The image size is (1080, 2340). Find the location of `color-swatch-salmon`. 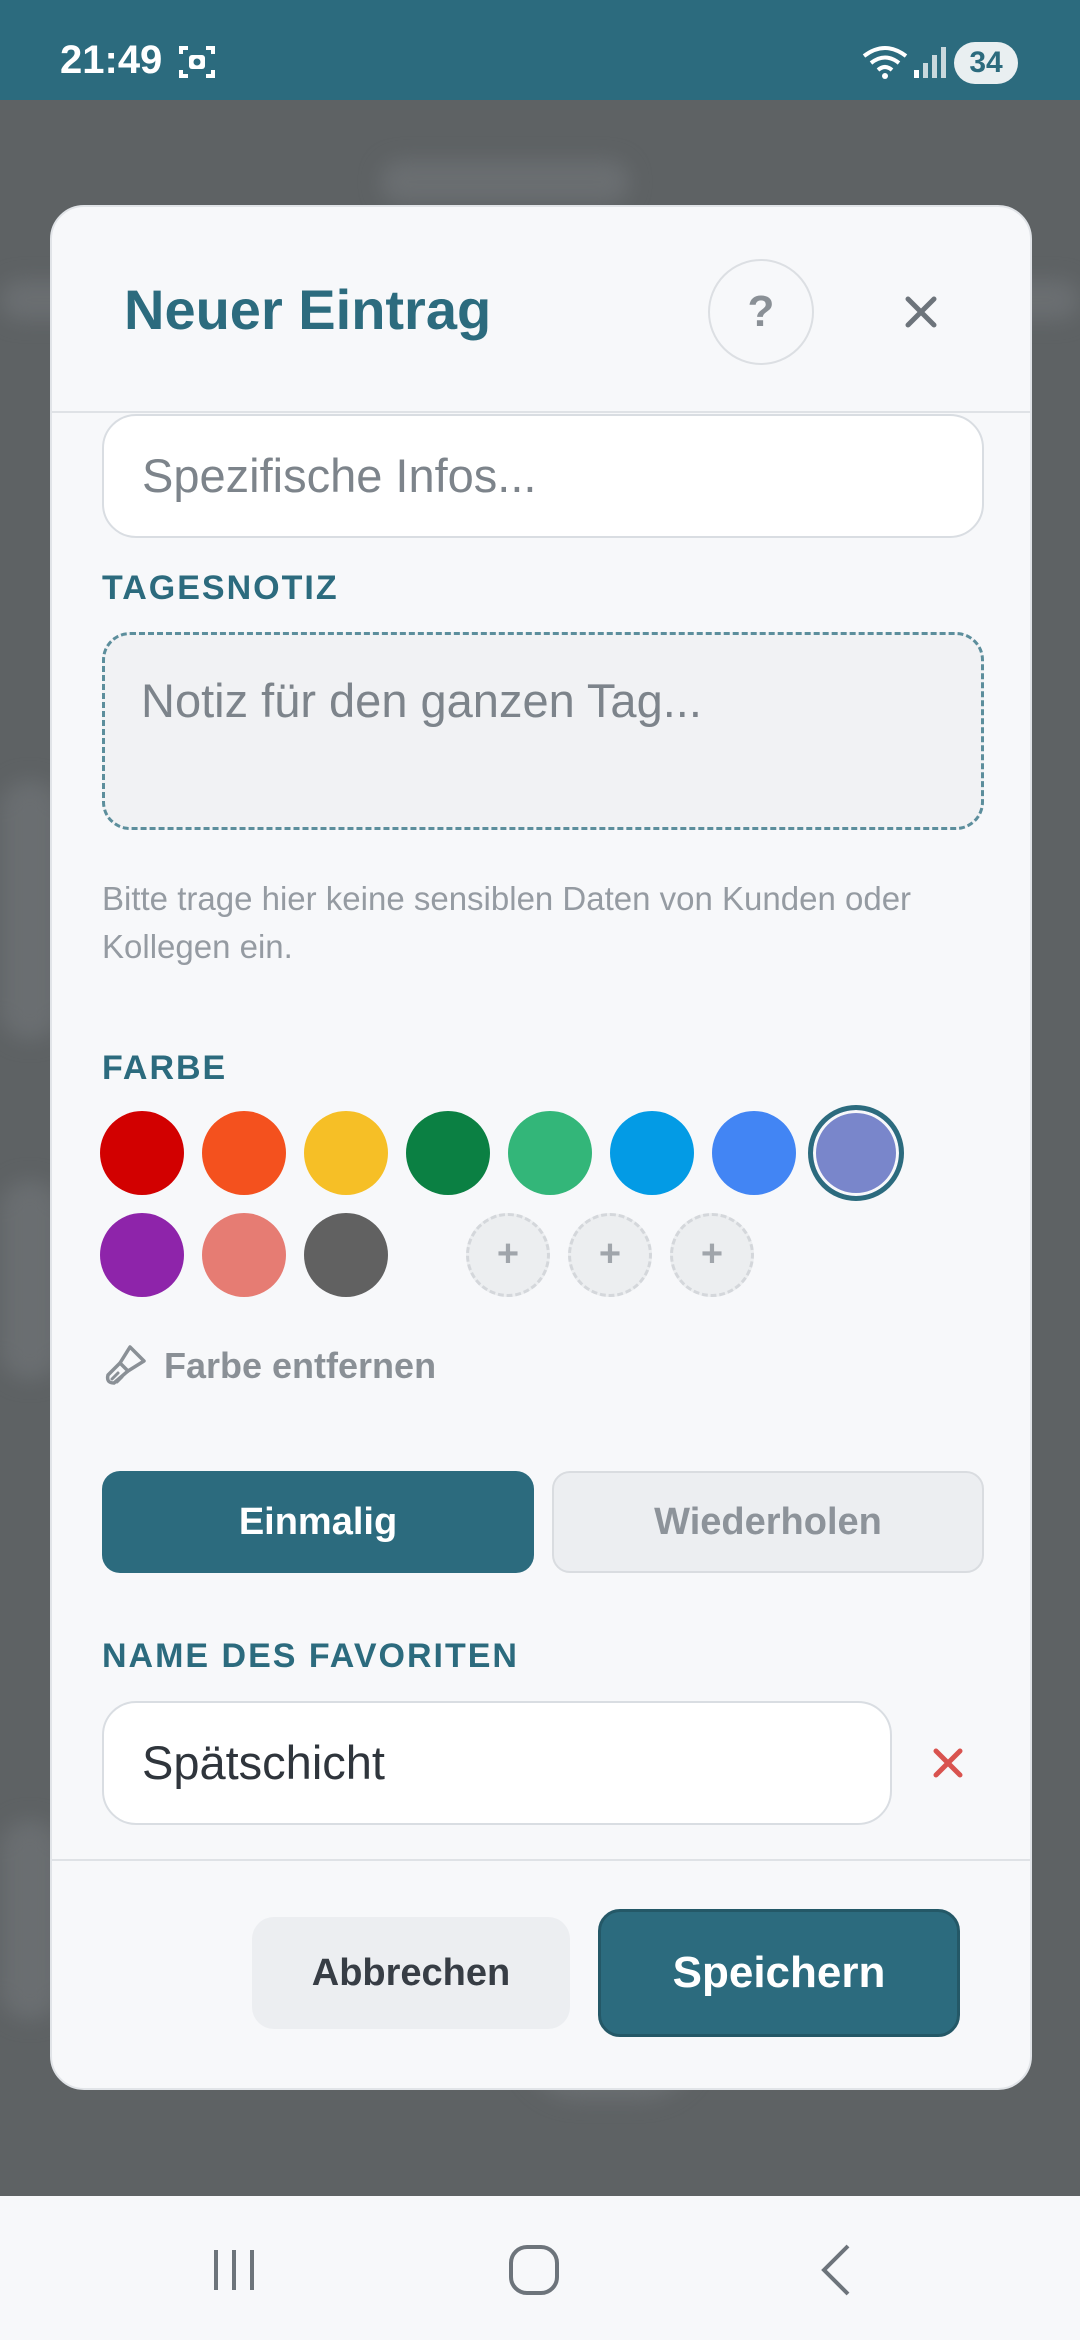

color-swatch-salmon is located at coordinates (244, 1255).